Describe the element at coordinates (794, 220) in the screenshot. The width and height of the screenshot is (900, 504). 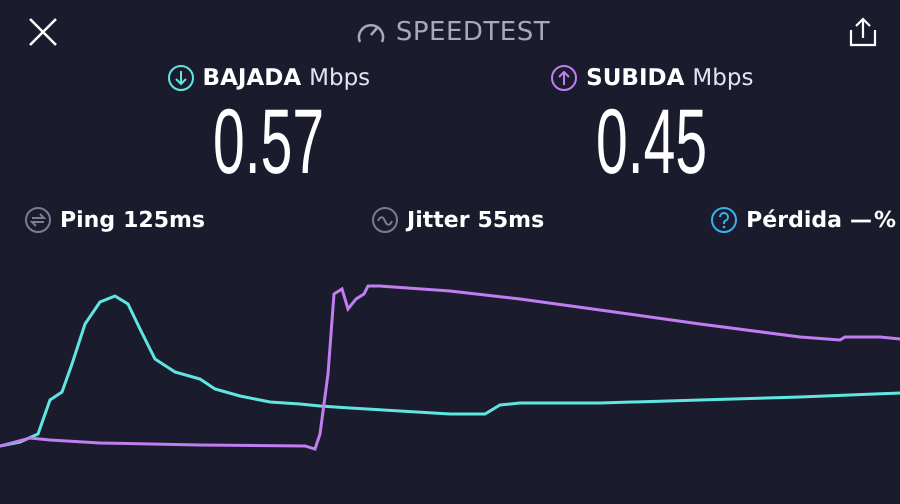
I see `metric-label: Pérdida` at that location.